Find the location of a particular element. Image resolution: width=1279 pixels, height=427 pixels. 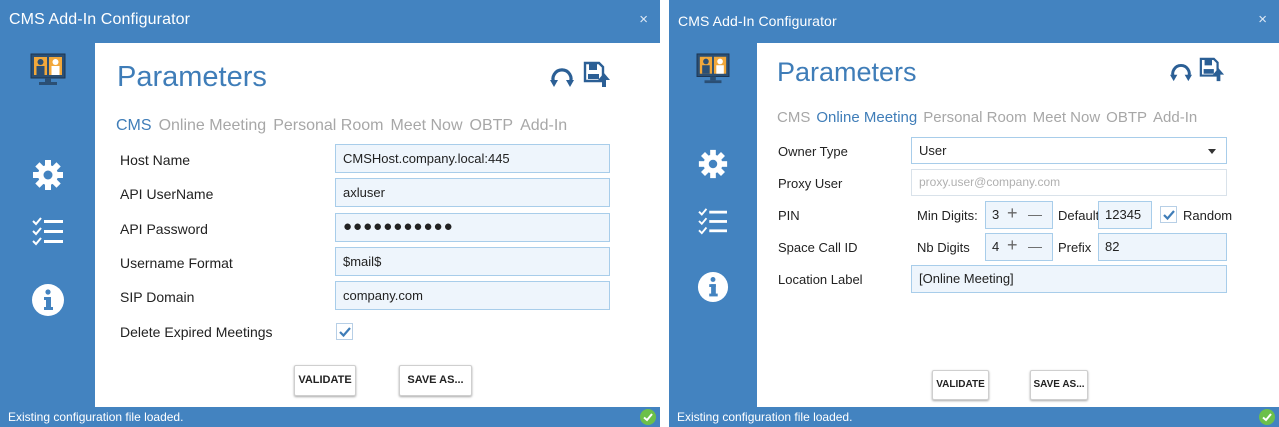

nb-digits-value: 4 is located at coordinates (996, 246).